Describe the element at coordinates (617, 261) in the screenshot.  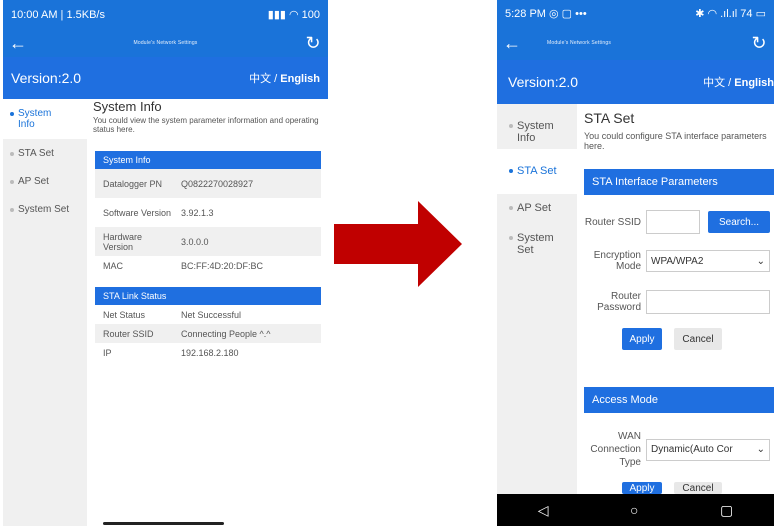
I see `encryption-mode-label: Encryption Mode` at that location.